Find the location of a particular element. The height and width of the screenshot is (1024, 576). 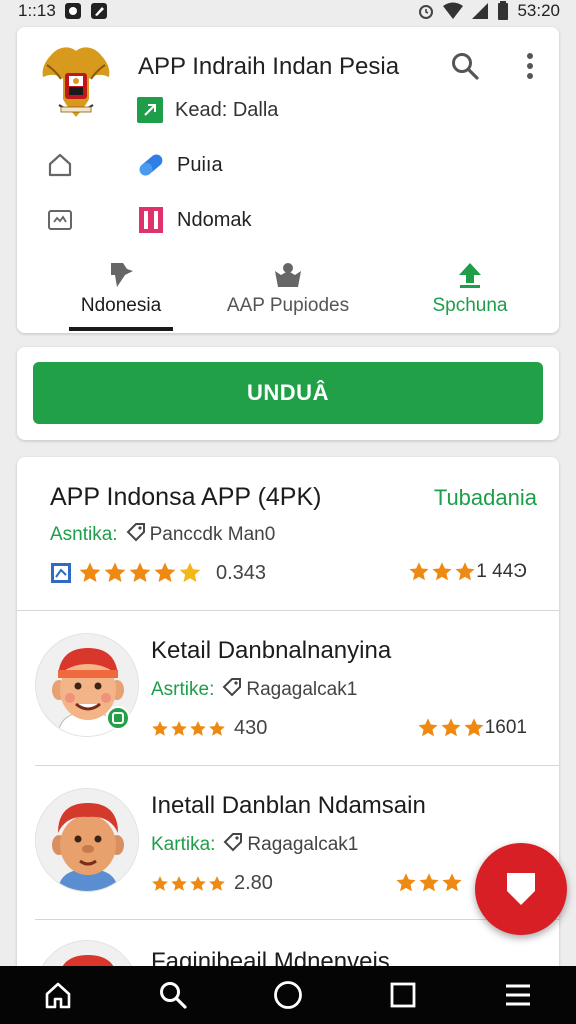

pill-icon is located at coordinates (151, 165).